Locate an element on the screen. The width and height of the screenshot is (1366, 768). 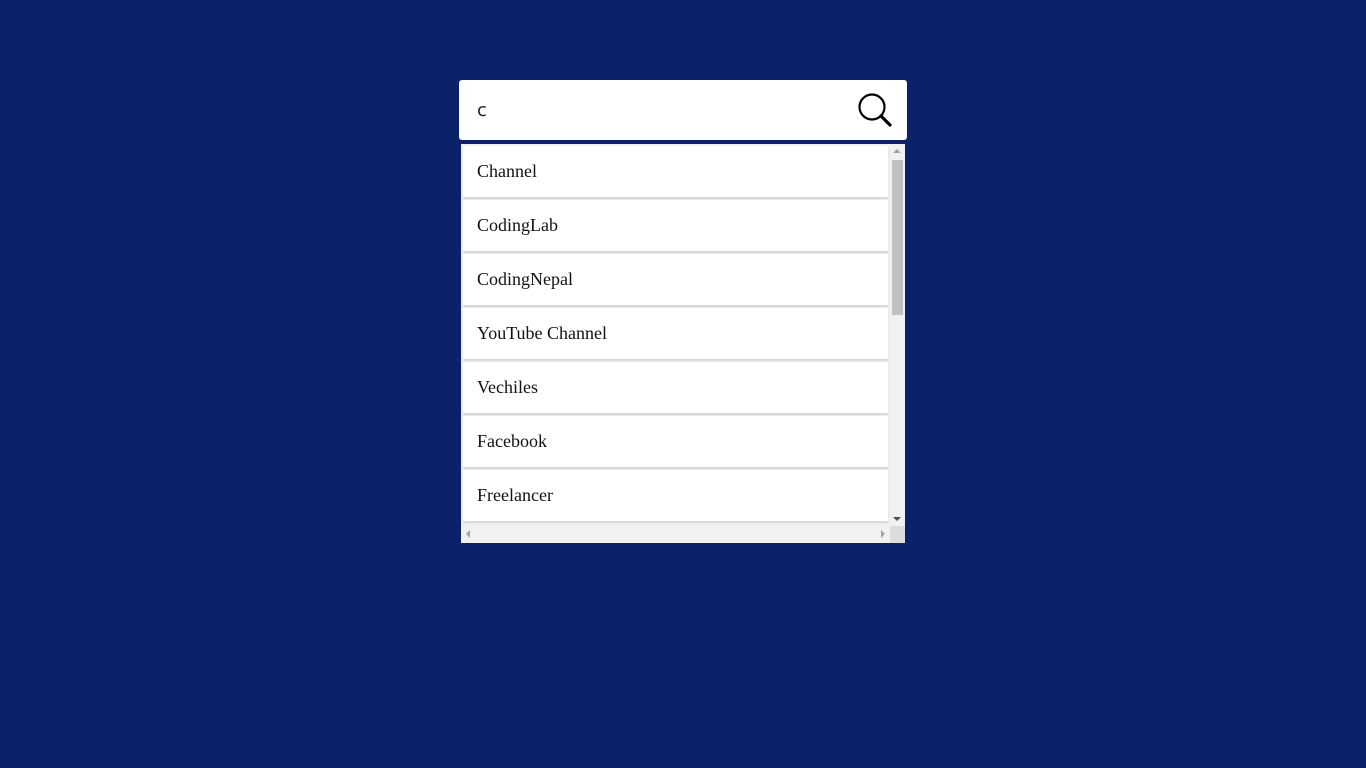
search-icon is located at coordinates (875, 110).